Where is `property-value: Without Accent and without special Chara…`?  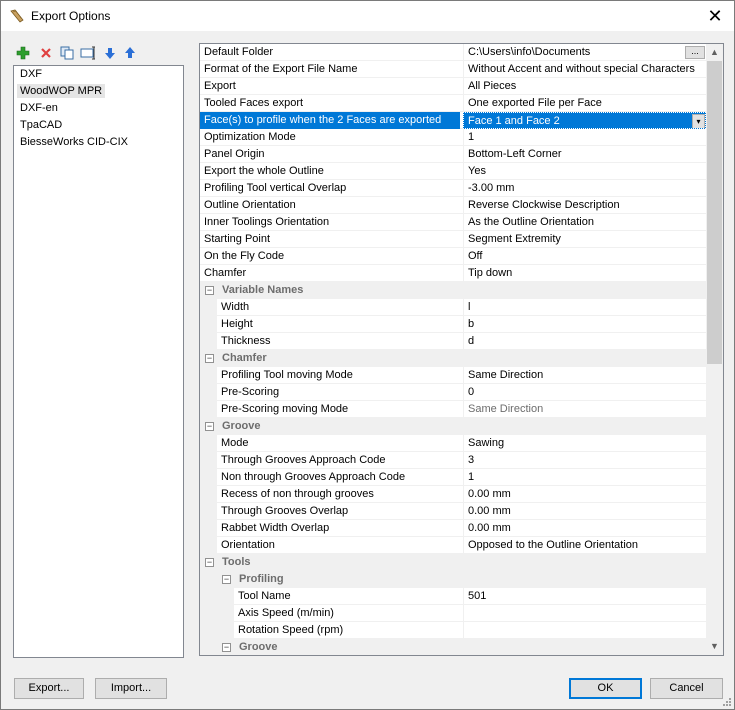 property-value: Without Accent and without special Chara… is located at coordinates (584, 69).